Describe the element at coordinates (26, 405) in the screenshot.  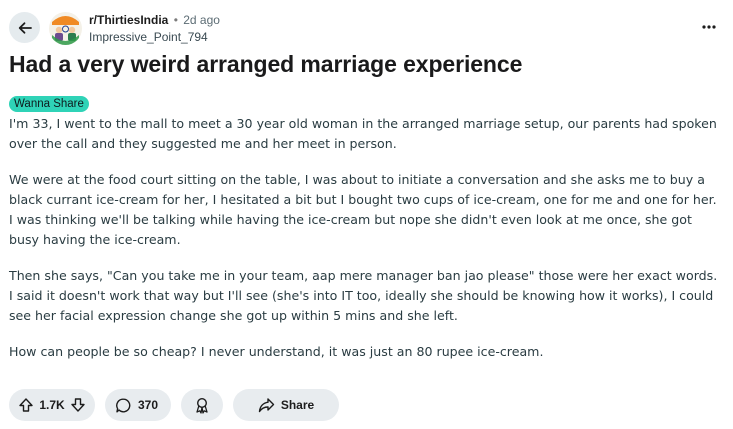
I see `arrow-up-icon` at that location.